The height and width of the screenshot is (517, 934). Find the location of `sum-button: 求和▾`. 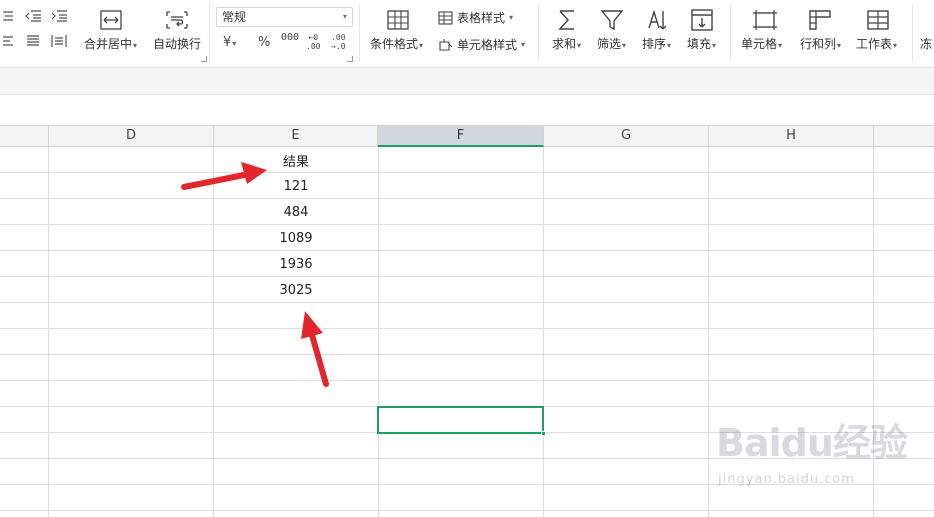

sum-button: 求和▾ is located at coordinates (566, 45).